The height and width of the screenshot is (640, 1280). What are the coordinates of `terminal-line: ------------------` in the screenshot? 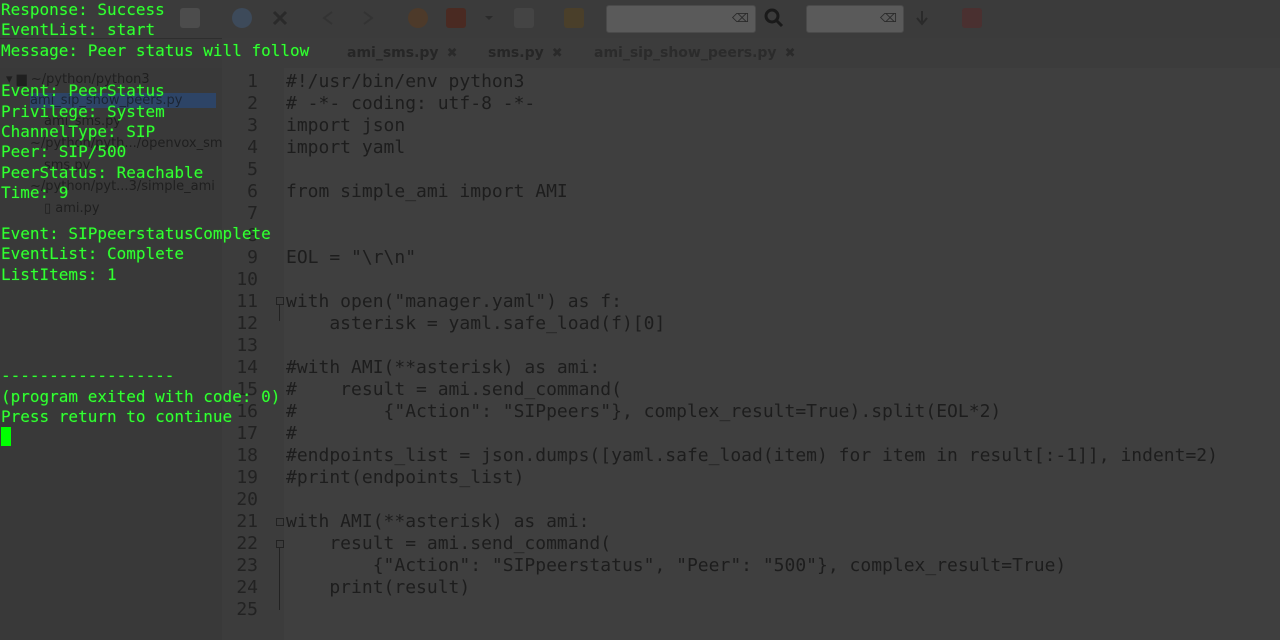 It's located at (88, 376).